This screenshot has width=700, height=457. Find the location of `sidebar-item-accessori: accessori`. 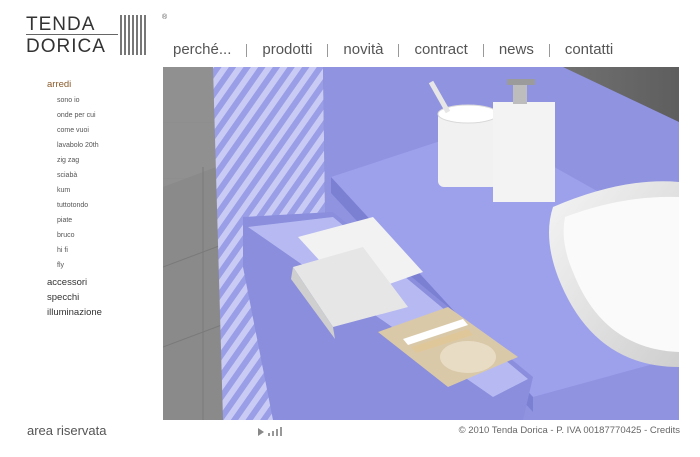

sidebar-item-accessori: accessori is located at coordinates (102, 282).